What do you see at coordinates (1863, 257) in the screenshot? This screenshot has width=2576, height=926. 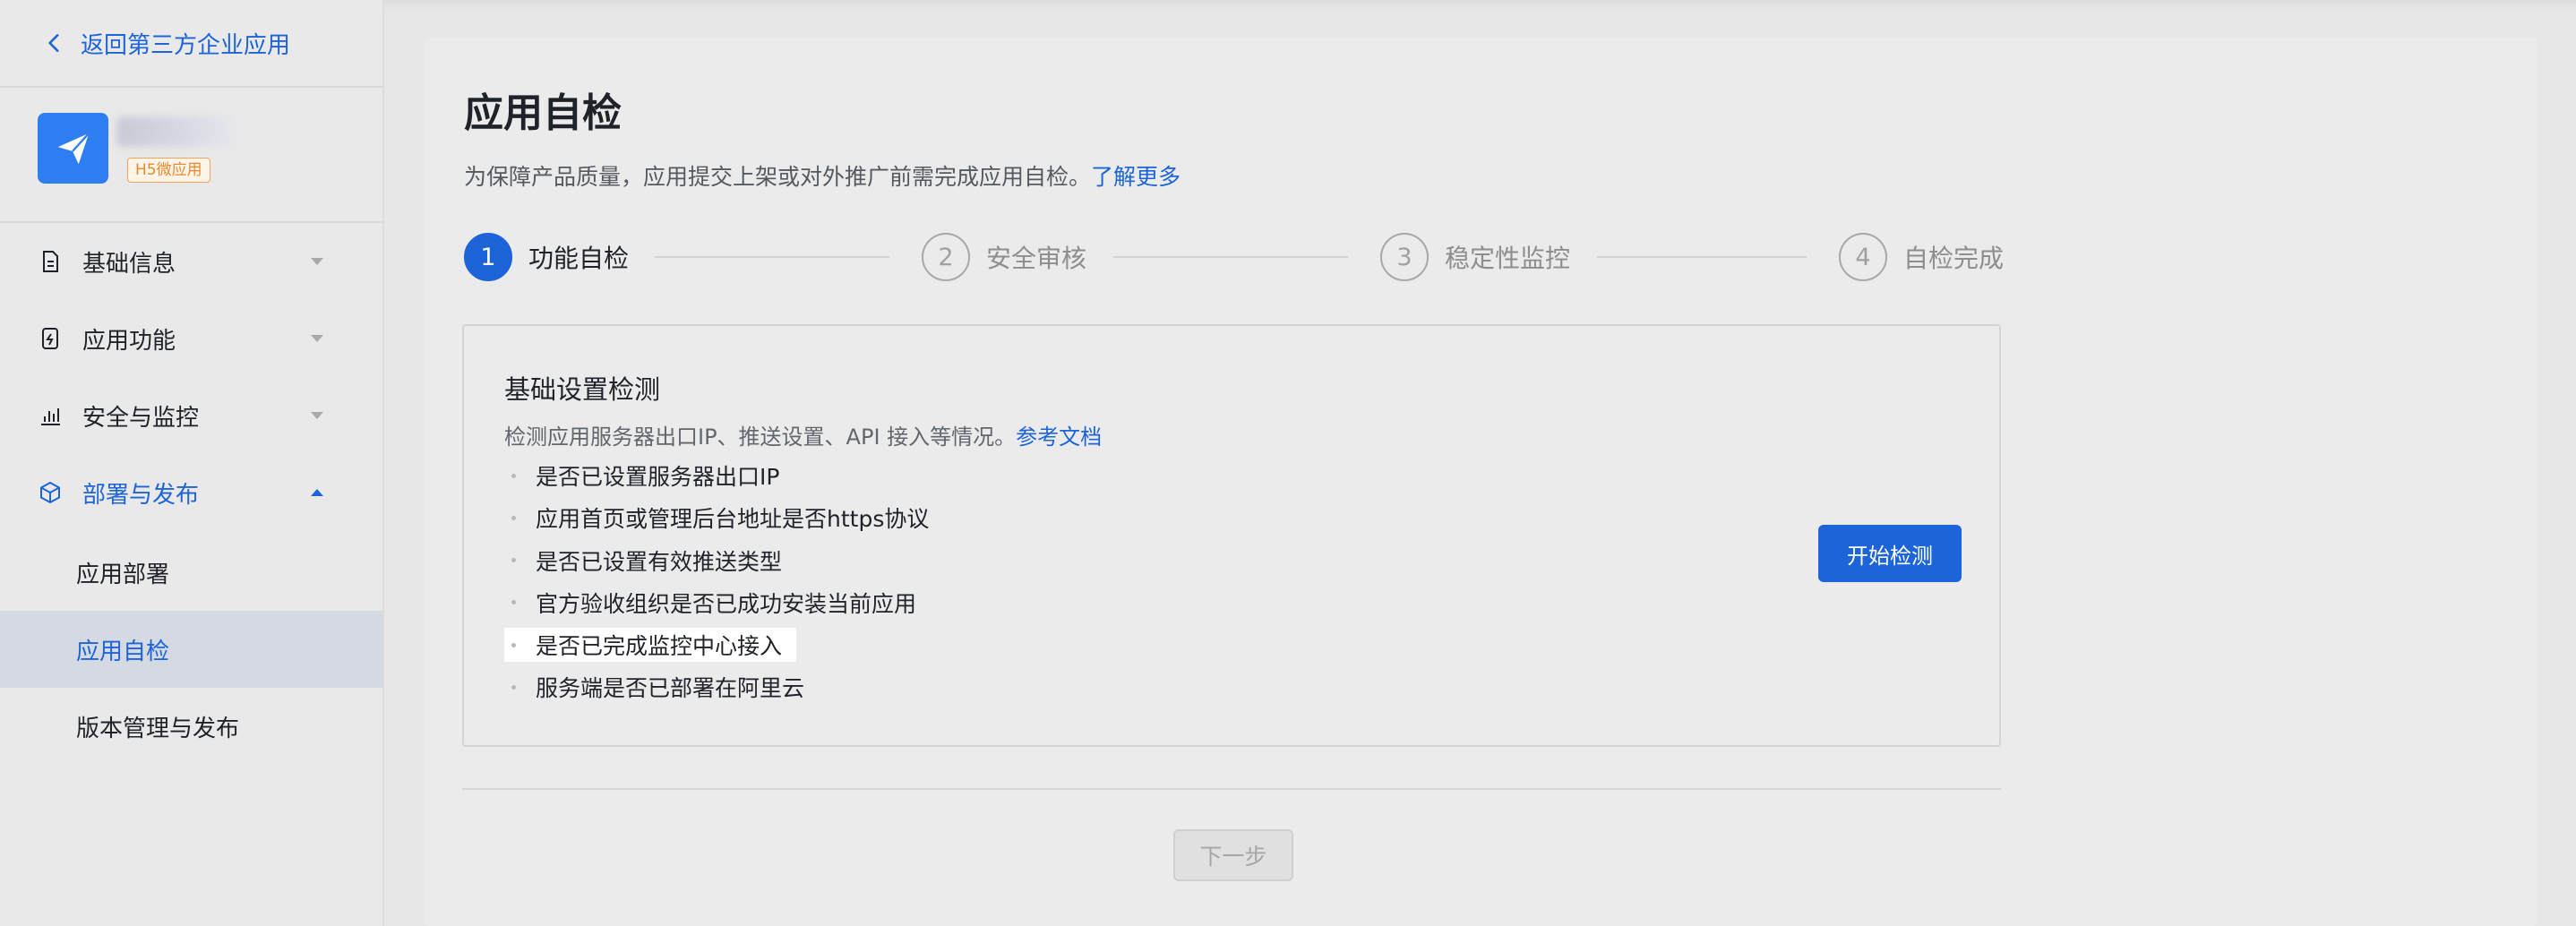 I see `step-number: 4` at bounding box center [1863, 257].